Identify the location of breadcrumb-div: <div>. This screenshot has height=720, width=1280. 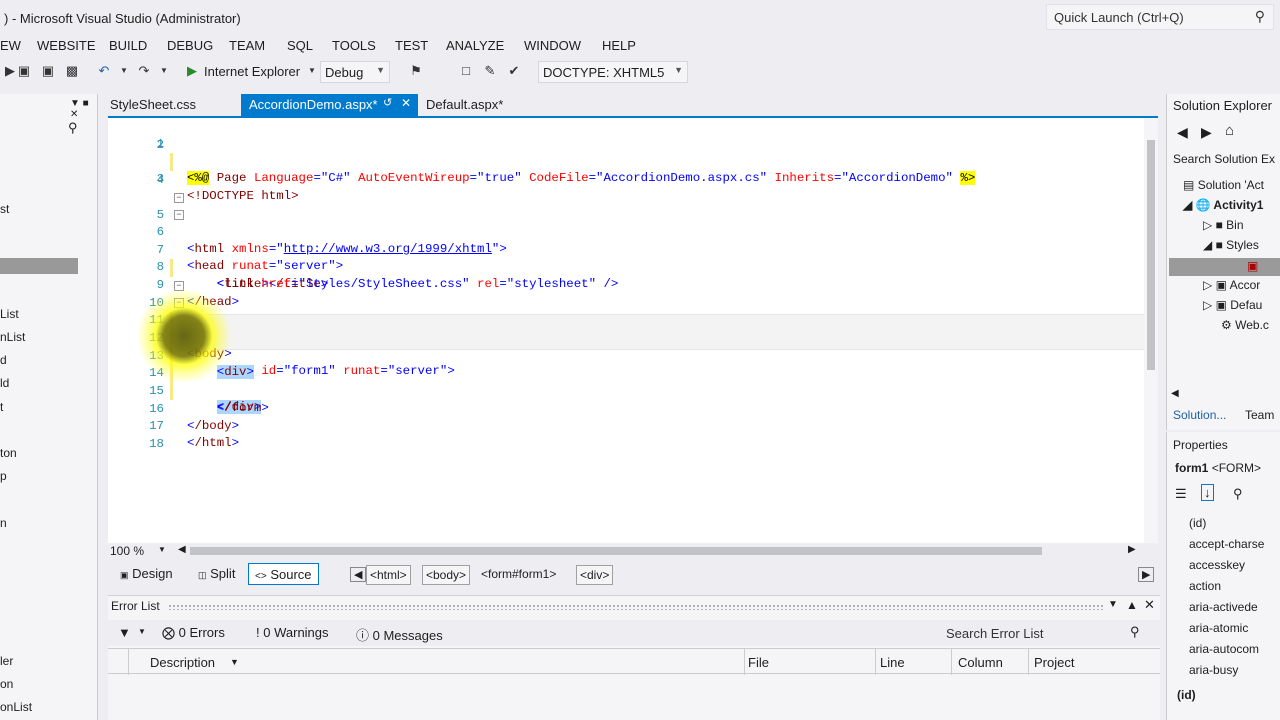
(595, 575).